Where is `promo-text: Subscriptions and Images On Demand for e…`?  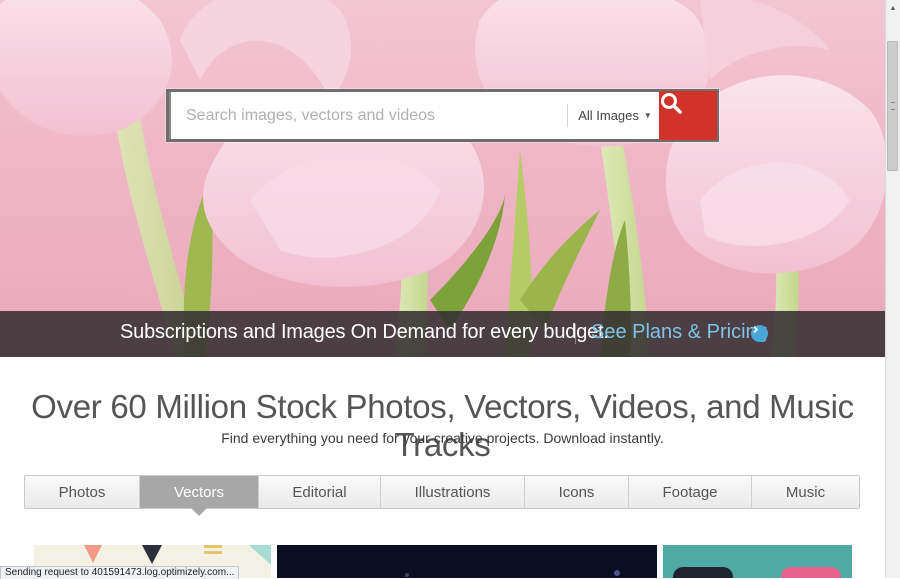
promo-text: Subscriptions and Images On Demand for e… is located at coordinates (364, 332).